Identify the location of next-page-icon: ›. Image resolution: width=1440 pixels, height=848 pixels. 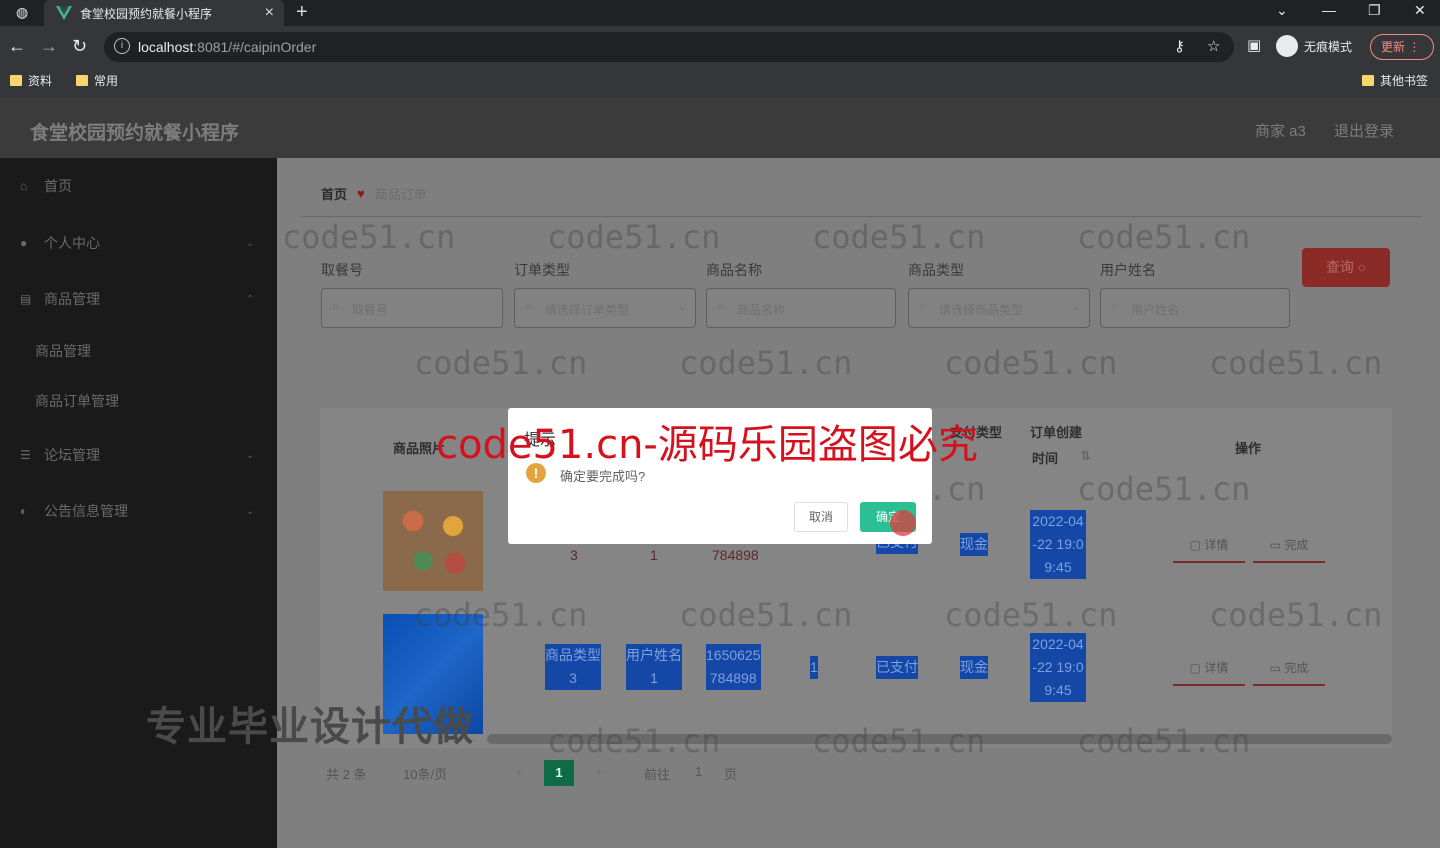
(599, 771).